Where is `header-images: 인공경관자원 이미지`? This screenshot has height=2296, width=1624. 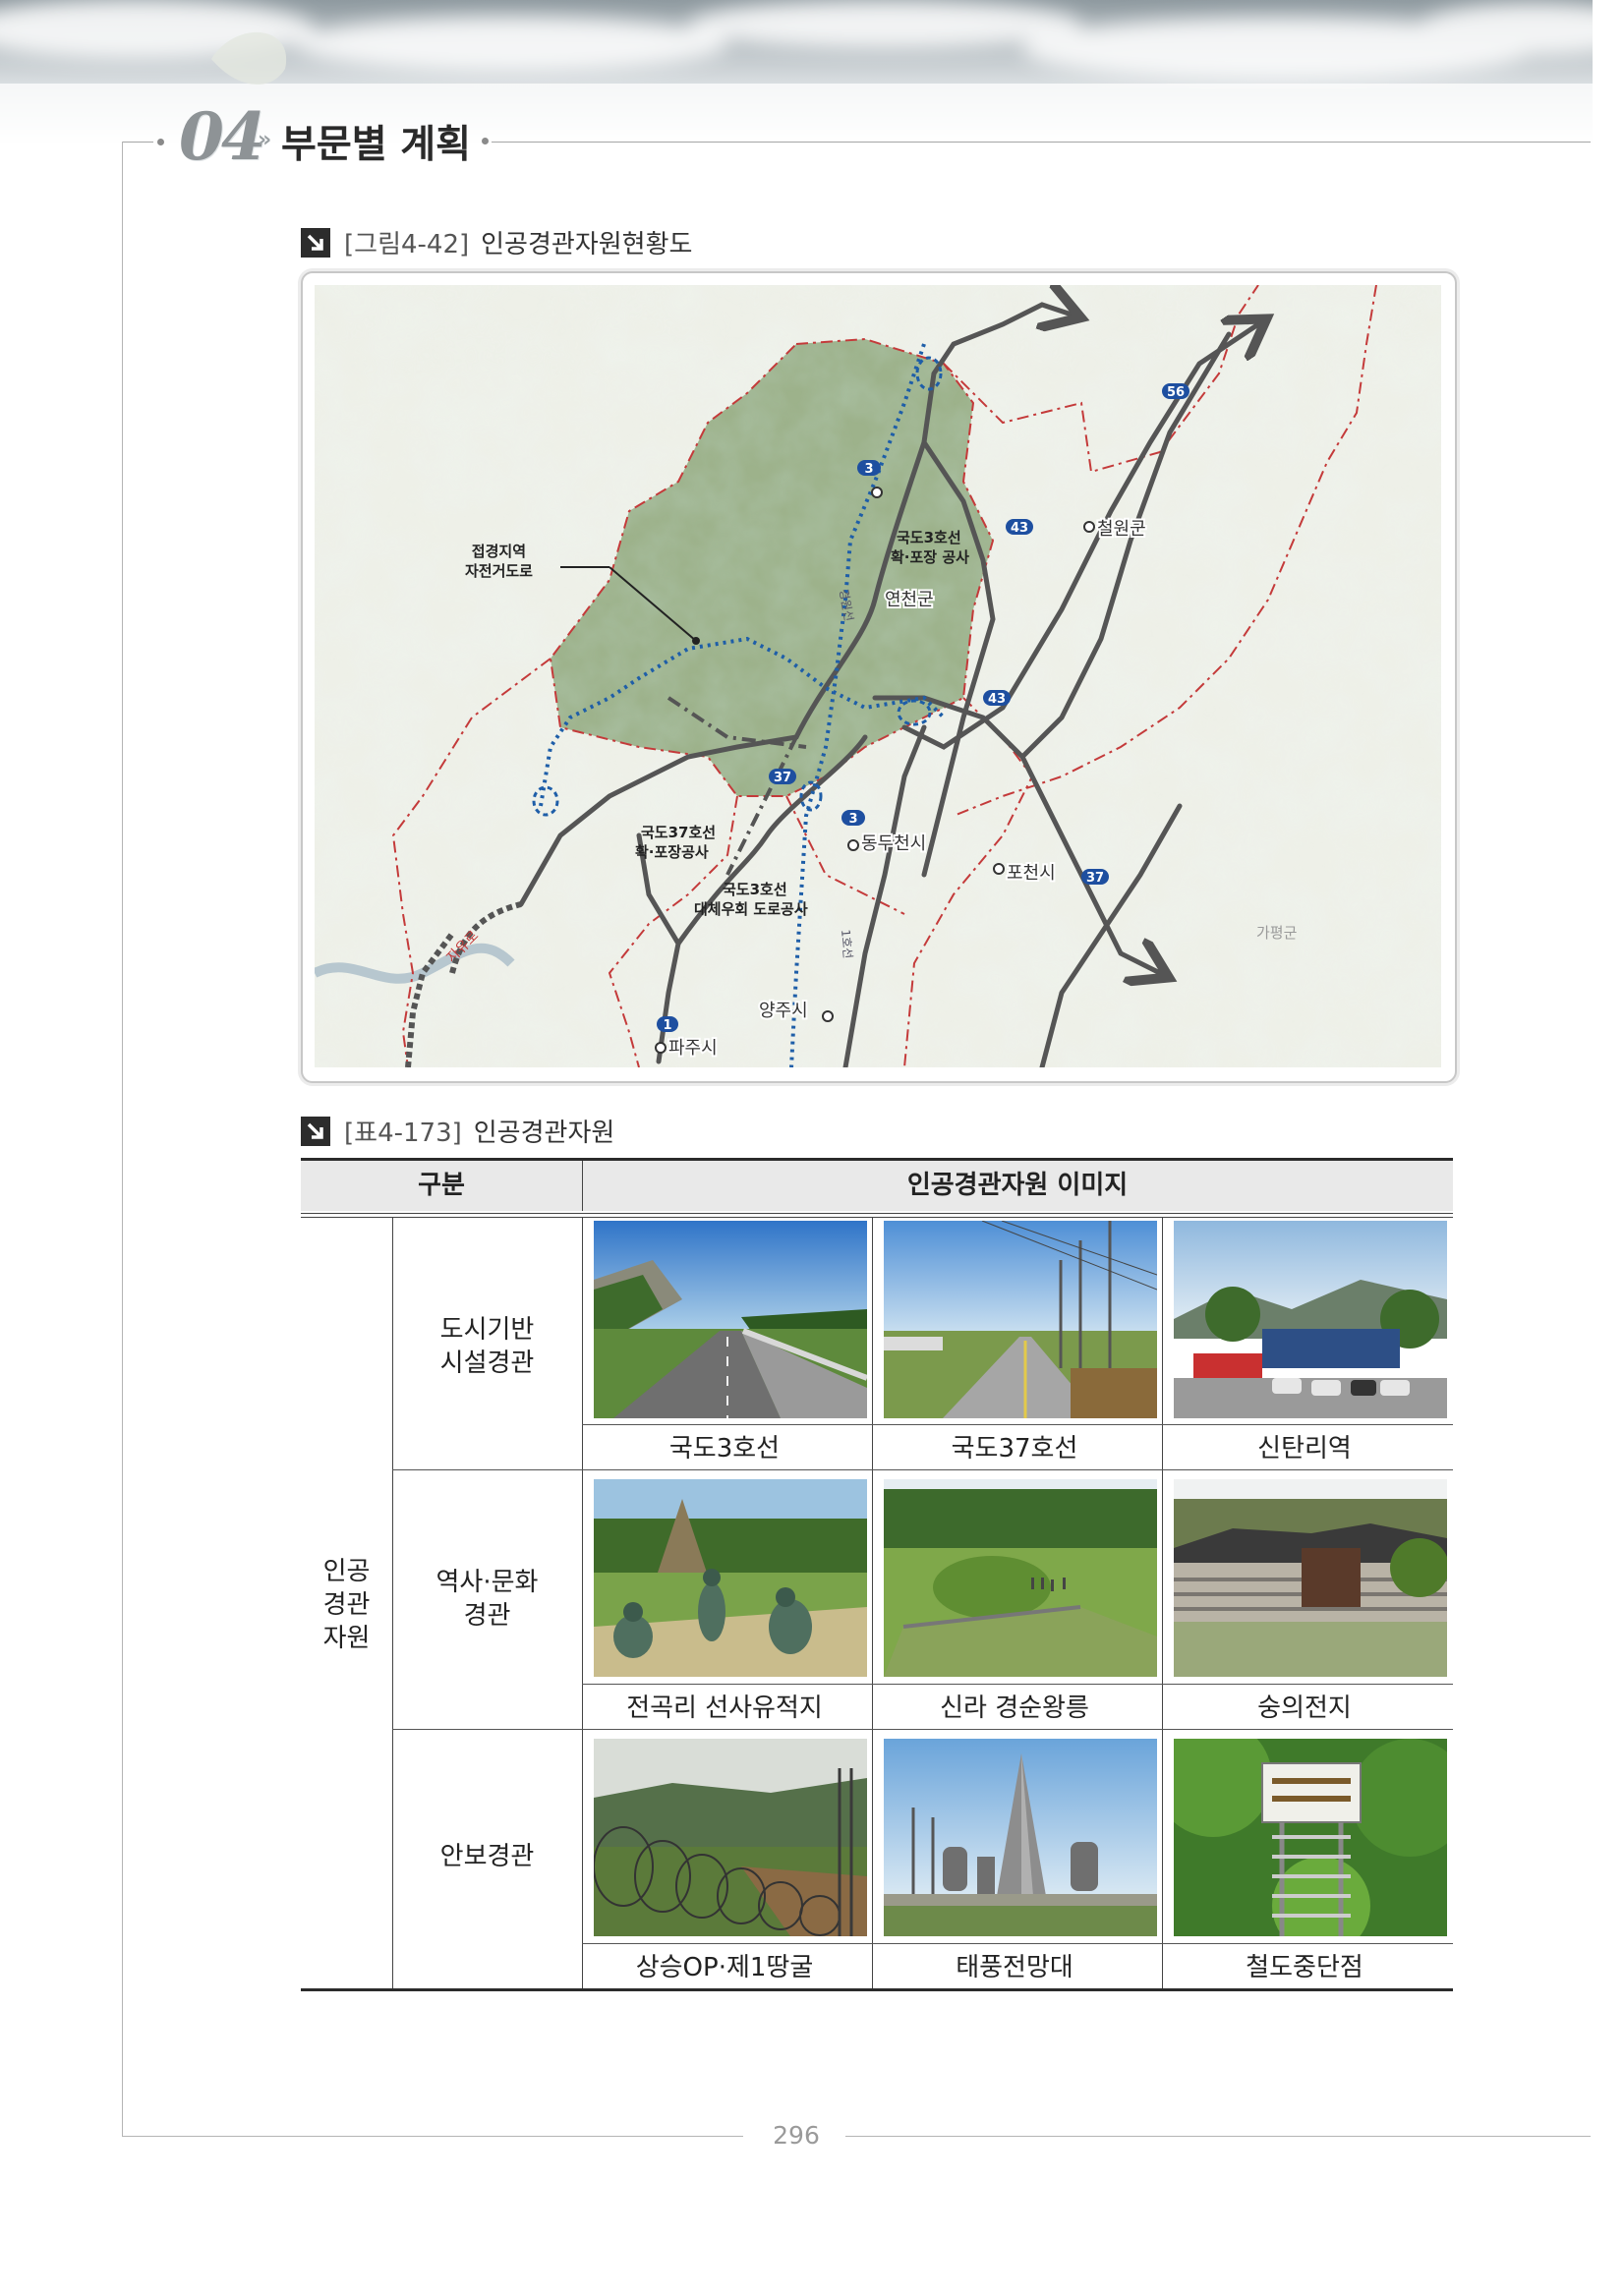 header-images: 인공경관자원 이미지 is located at coordinates (1017, 1186).